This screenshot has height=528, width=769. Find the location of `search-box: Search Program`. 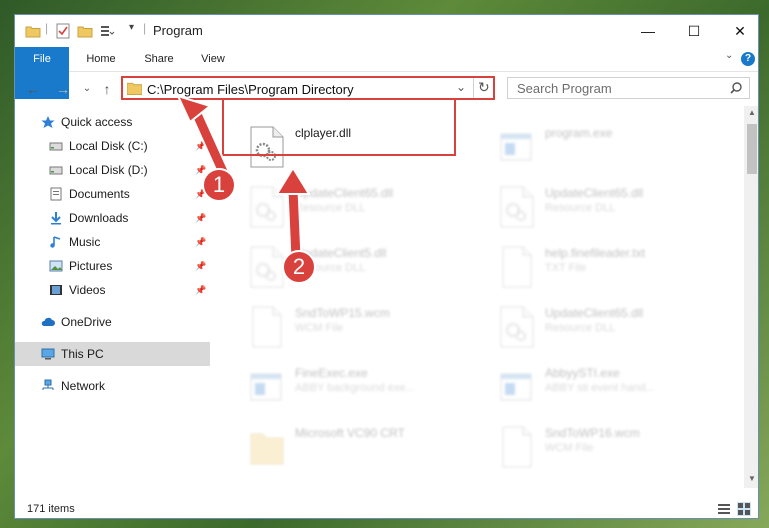

search-box: Search Program is located at coordinates (628, 88).